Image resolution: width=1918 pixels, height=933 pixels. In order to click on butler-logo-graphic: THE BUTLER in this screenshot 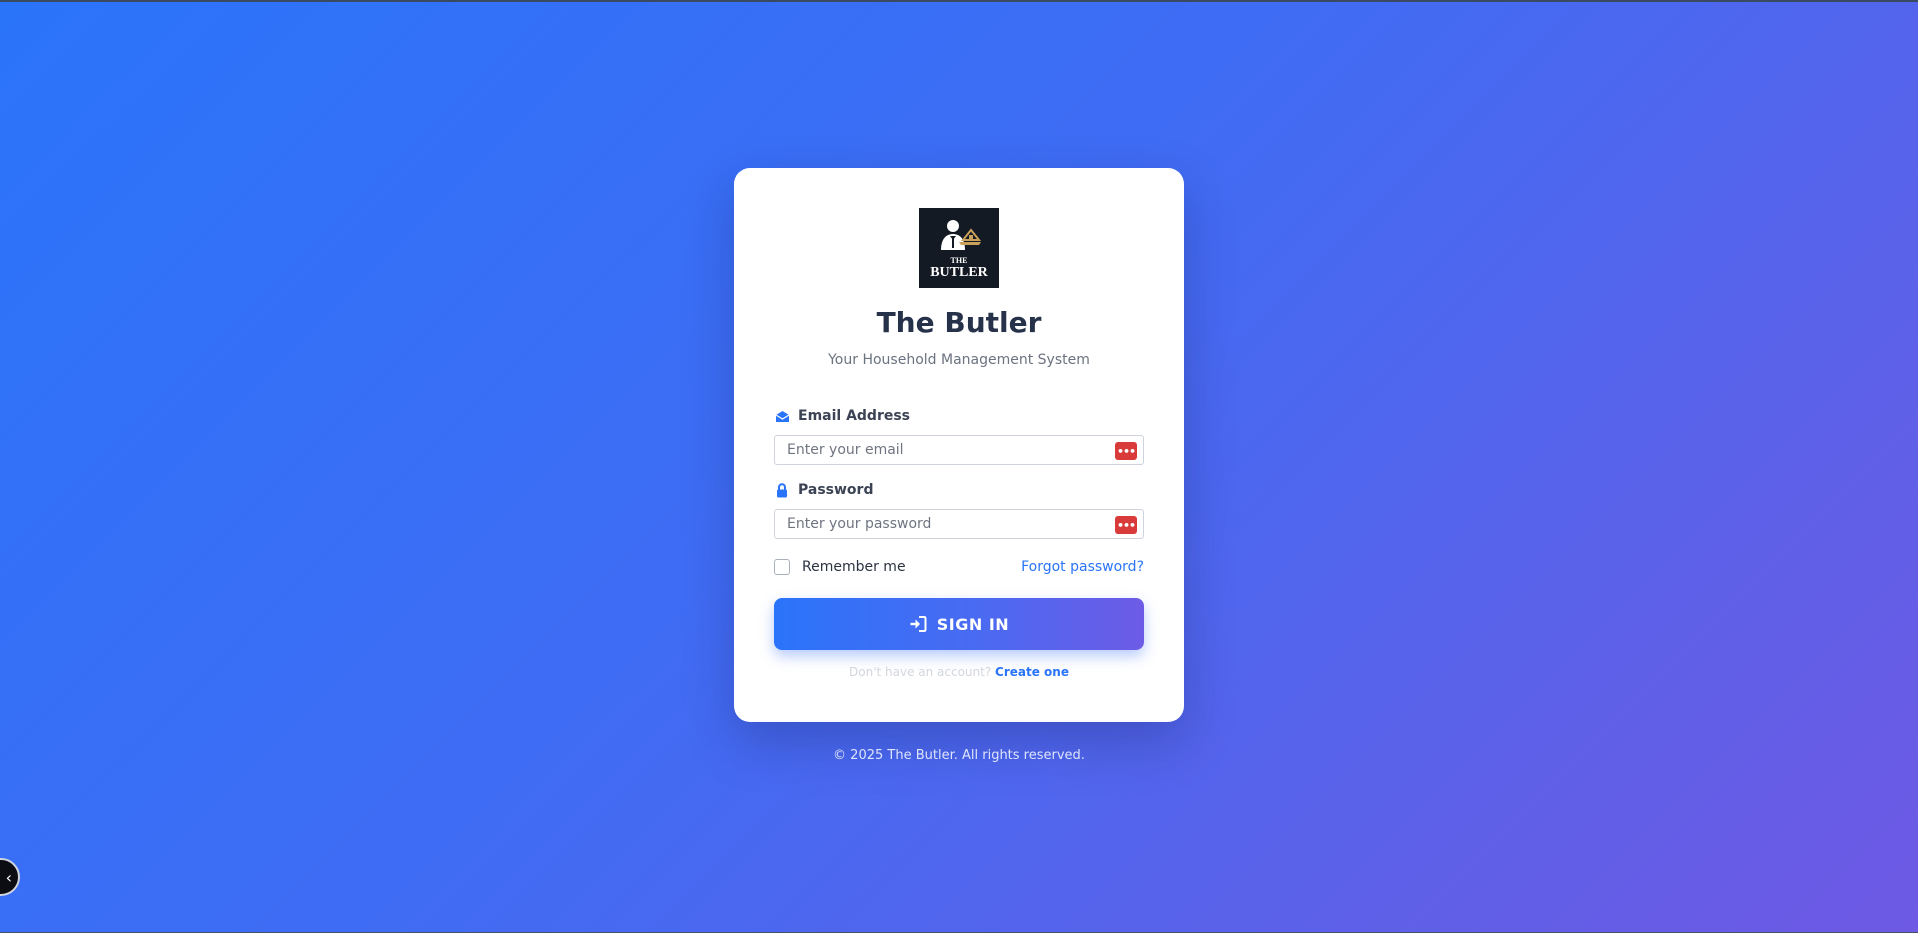, I will do `click(959, 248)`.